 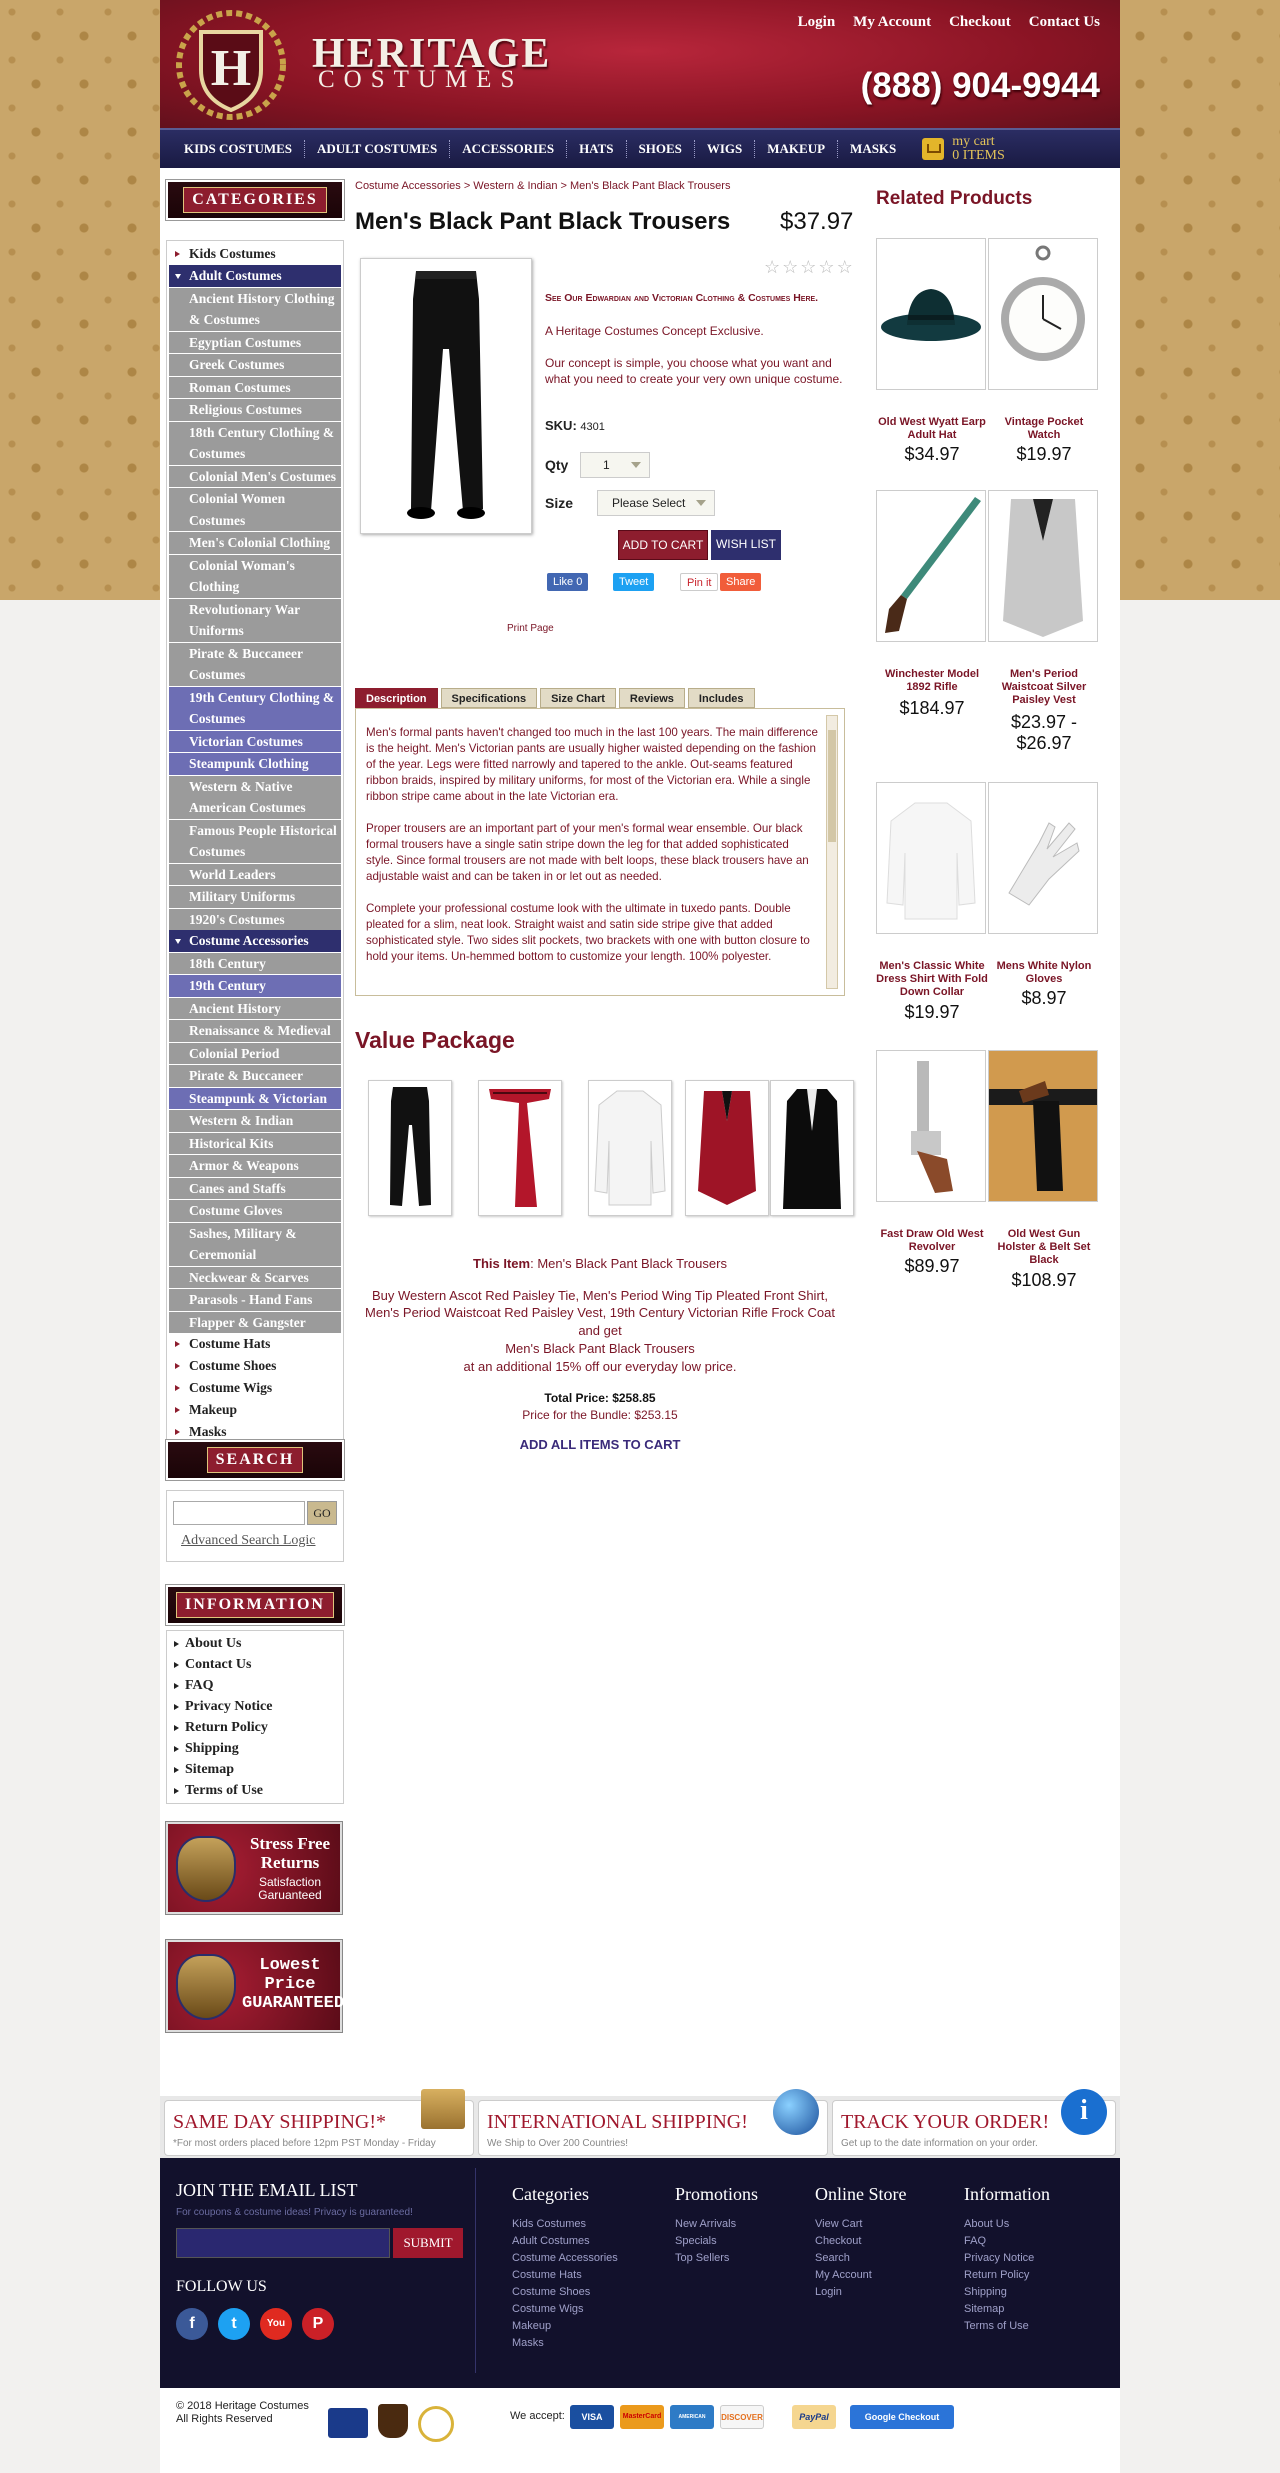 What do you see at coordinates (1044, 973) in the screenshot?
I see `related-item-name: Mens White Nylon Gloves` at bounding box center [1044, 973].